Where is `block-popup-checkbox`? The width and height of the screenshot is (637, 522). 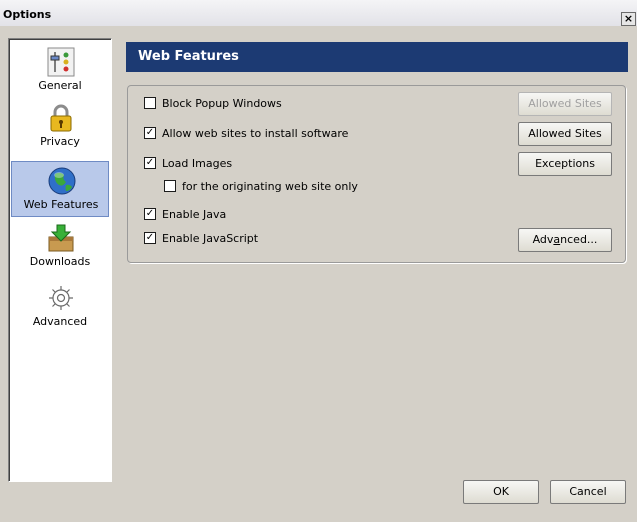
block-popup-checkbox is located at coordinates (150, 103).